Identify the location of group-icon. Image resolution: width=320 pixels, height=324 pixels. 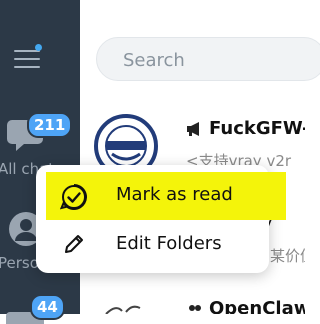
(195, 308).